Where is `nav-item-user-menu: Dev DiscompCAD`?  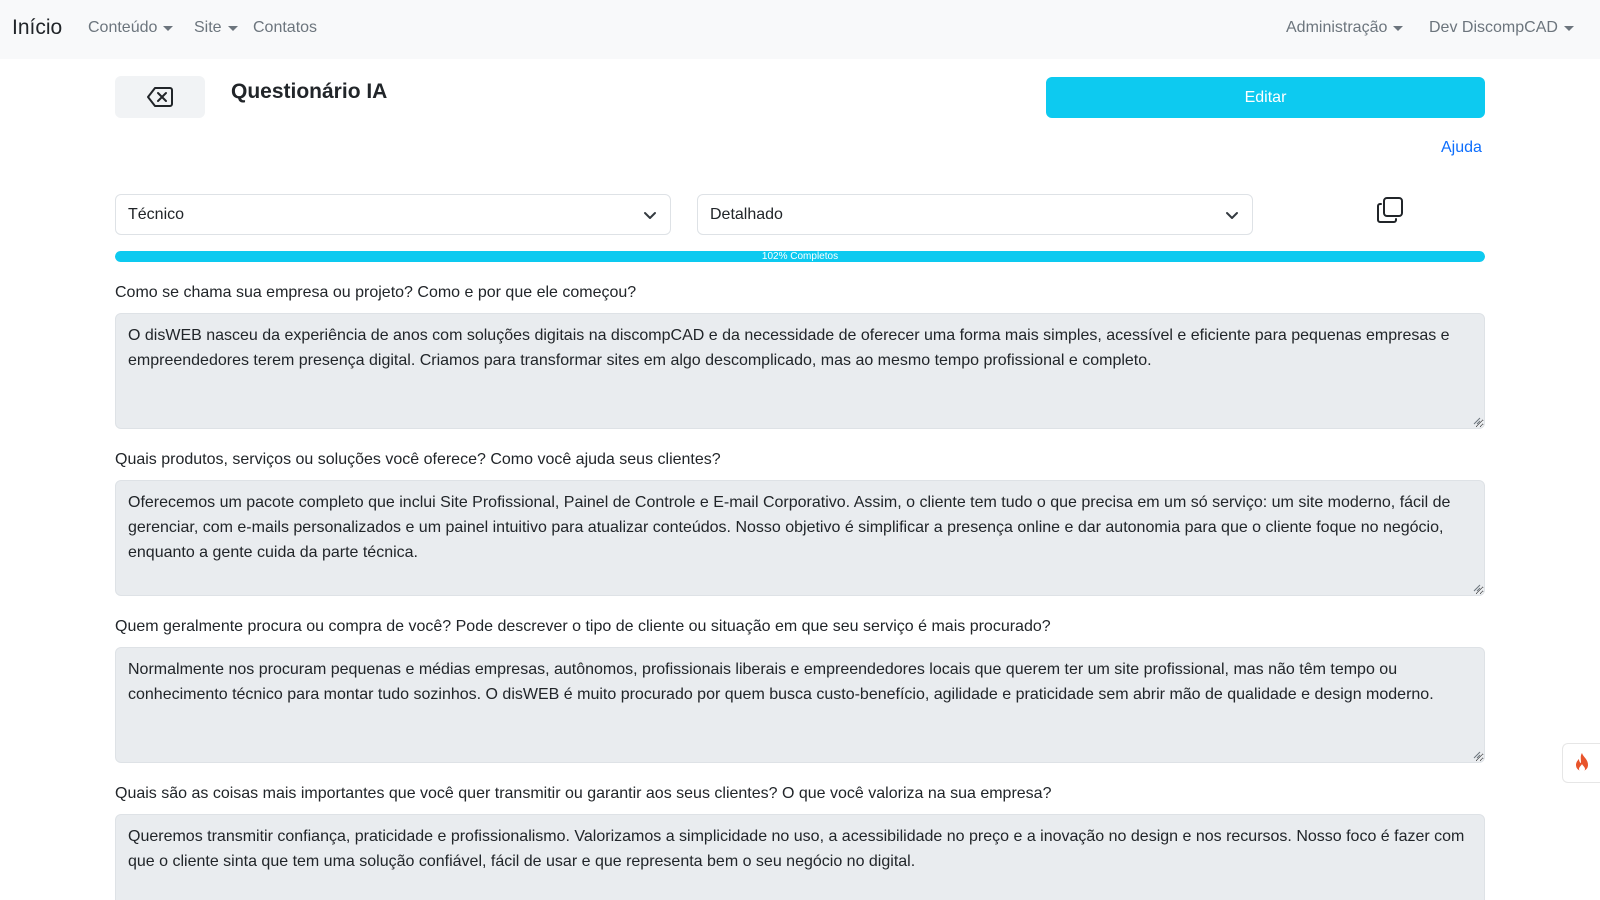 nav-item-user-menu: Dev DiscompCAD is located at coordinates (1501, 28).